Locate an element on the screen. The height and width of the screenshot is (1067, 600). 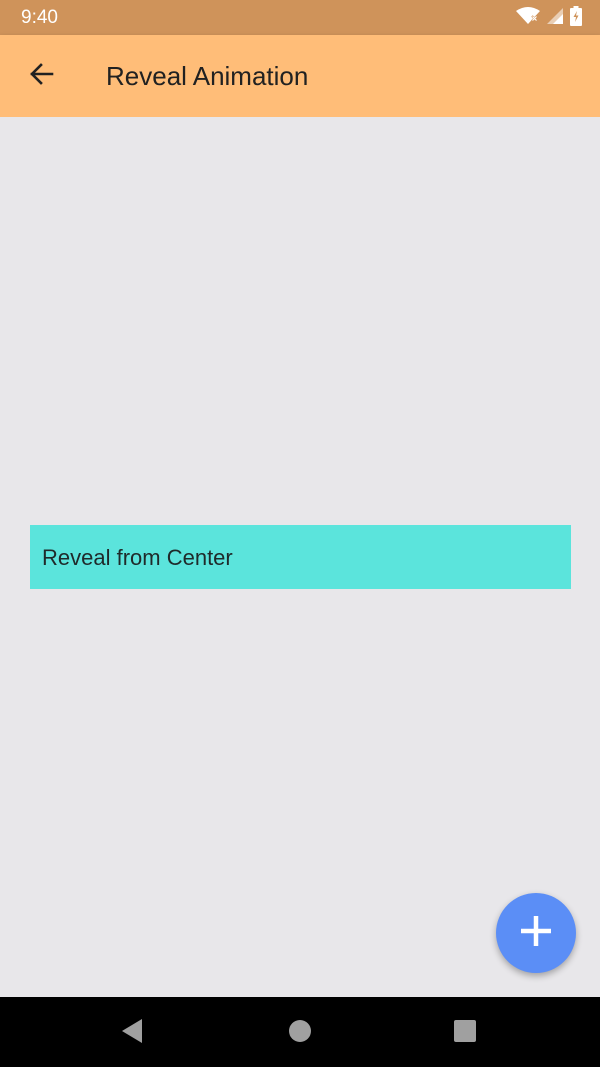
status-time: 9:40 is located at coordinates (39, 17).